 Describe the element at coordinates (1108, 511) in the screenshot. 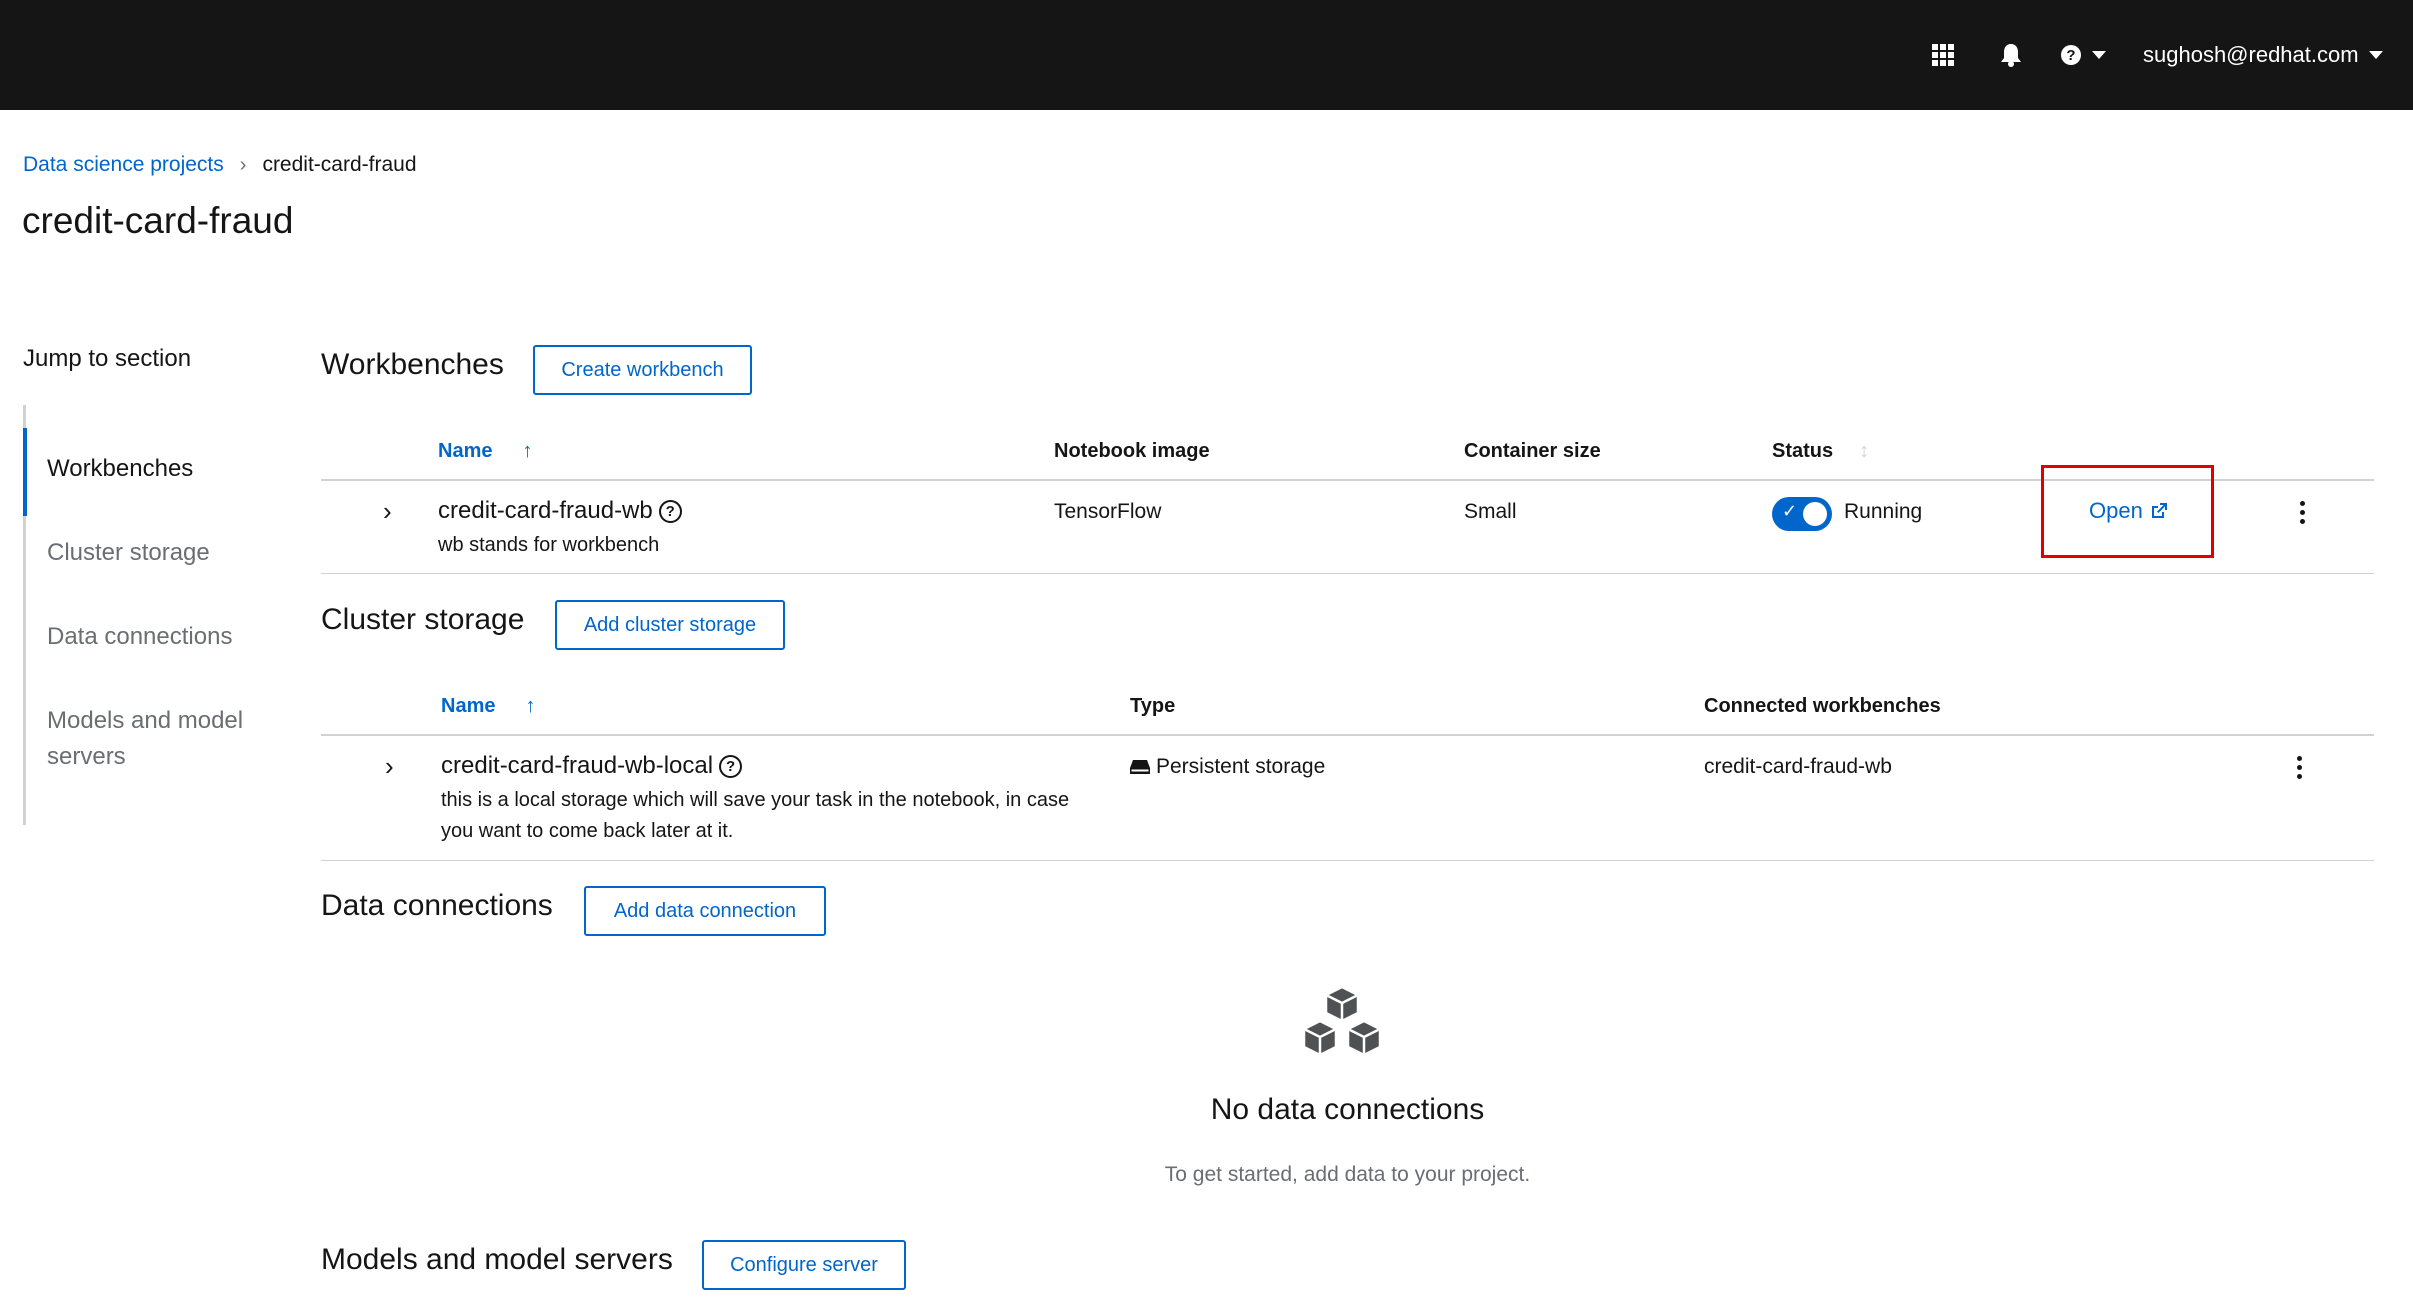

I see `workbench-image: TensorFlow` at that location.